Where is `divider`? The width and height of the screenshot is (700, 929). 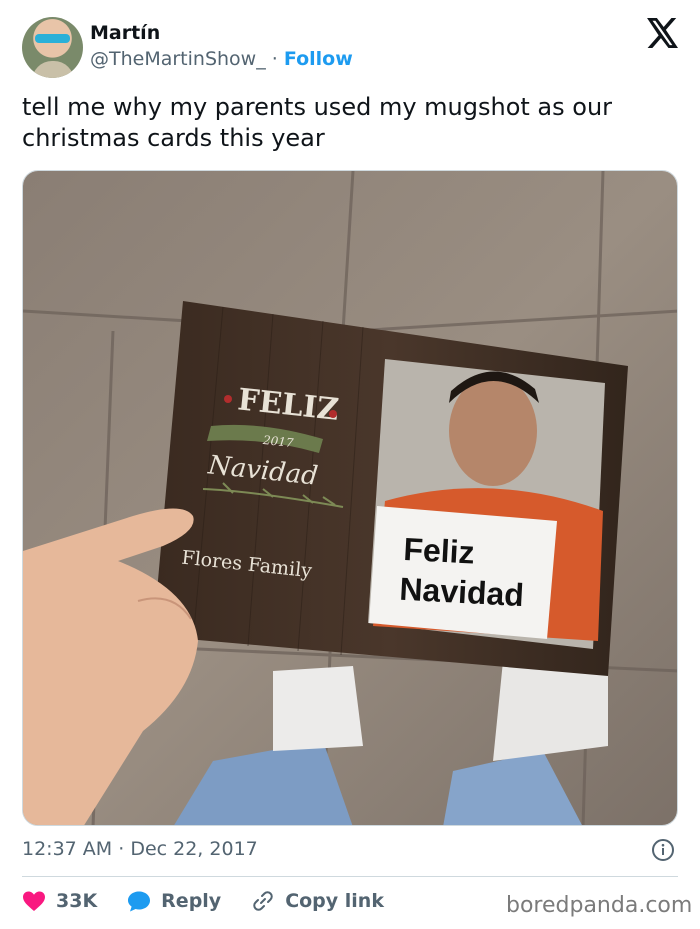
divider is located at coordinates (350, 876).